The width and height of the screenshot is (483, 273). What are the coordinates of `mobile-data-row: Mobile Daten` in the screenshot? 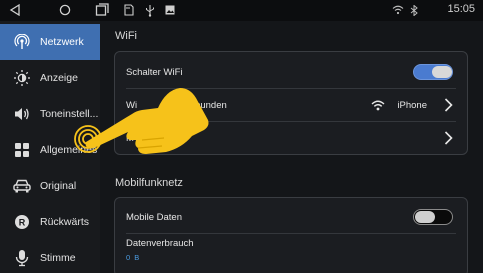 It's located at (291, 217).